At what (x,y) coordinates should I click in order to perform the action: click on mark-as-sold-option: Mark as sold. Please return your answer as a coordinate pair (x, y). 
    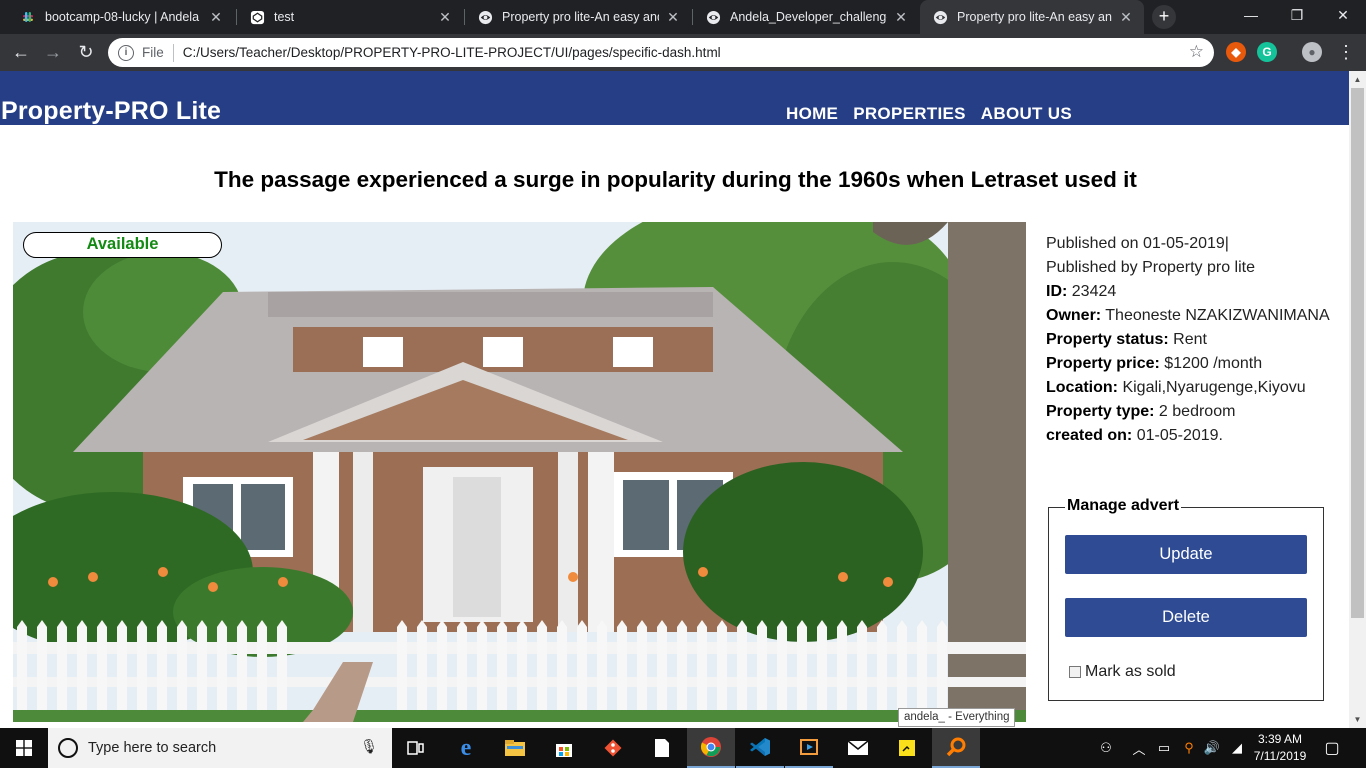
    Looking at the image, I should click on (1122, 672).